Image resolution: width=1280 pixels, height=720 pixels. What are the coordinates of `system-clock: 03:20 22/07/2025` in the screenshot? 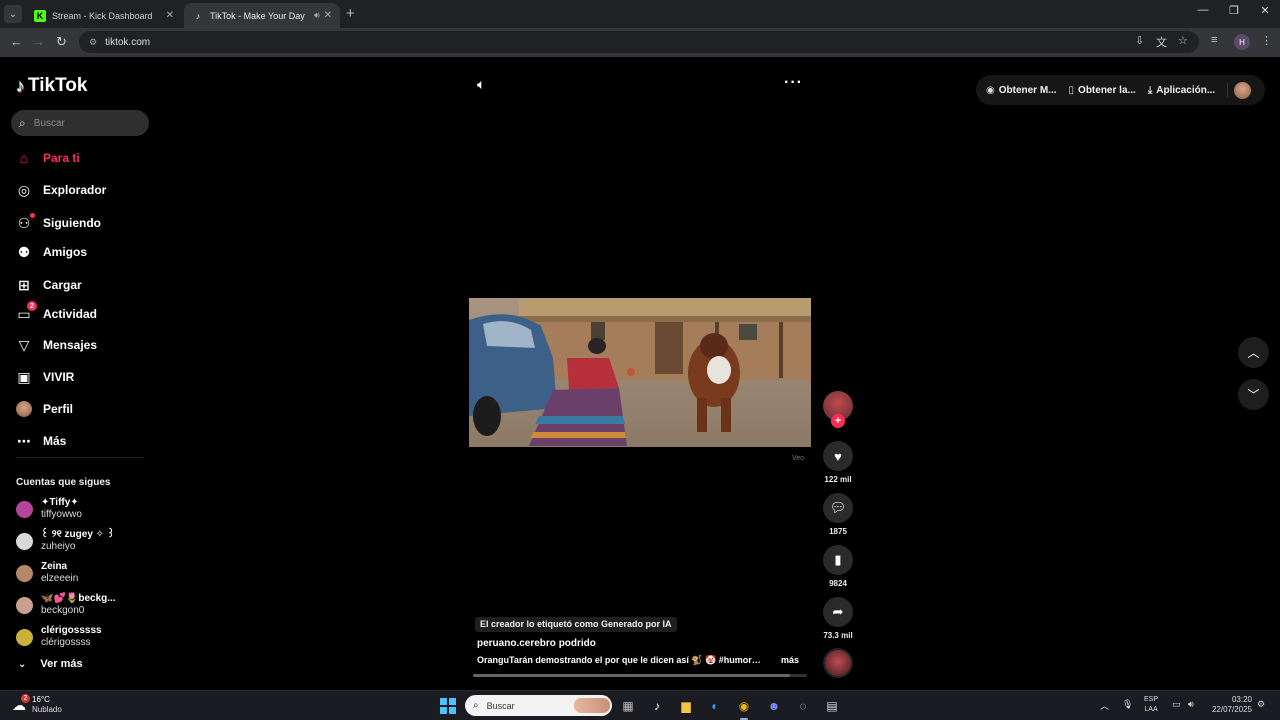 It's located at (1229, 705).